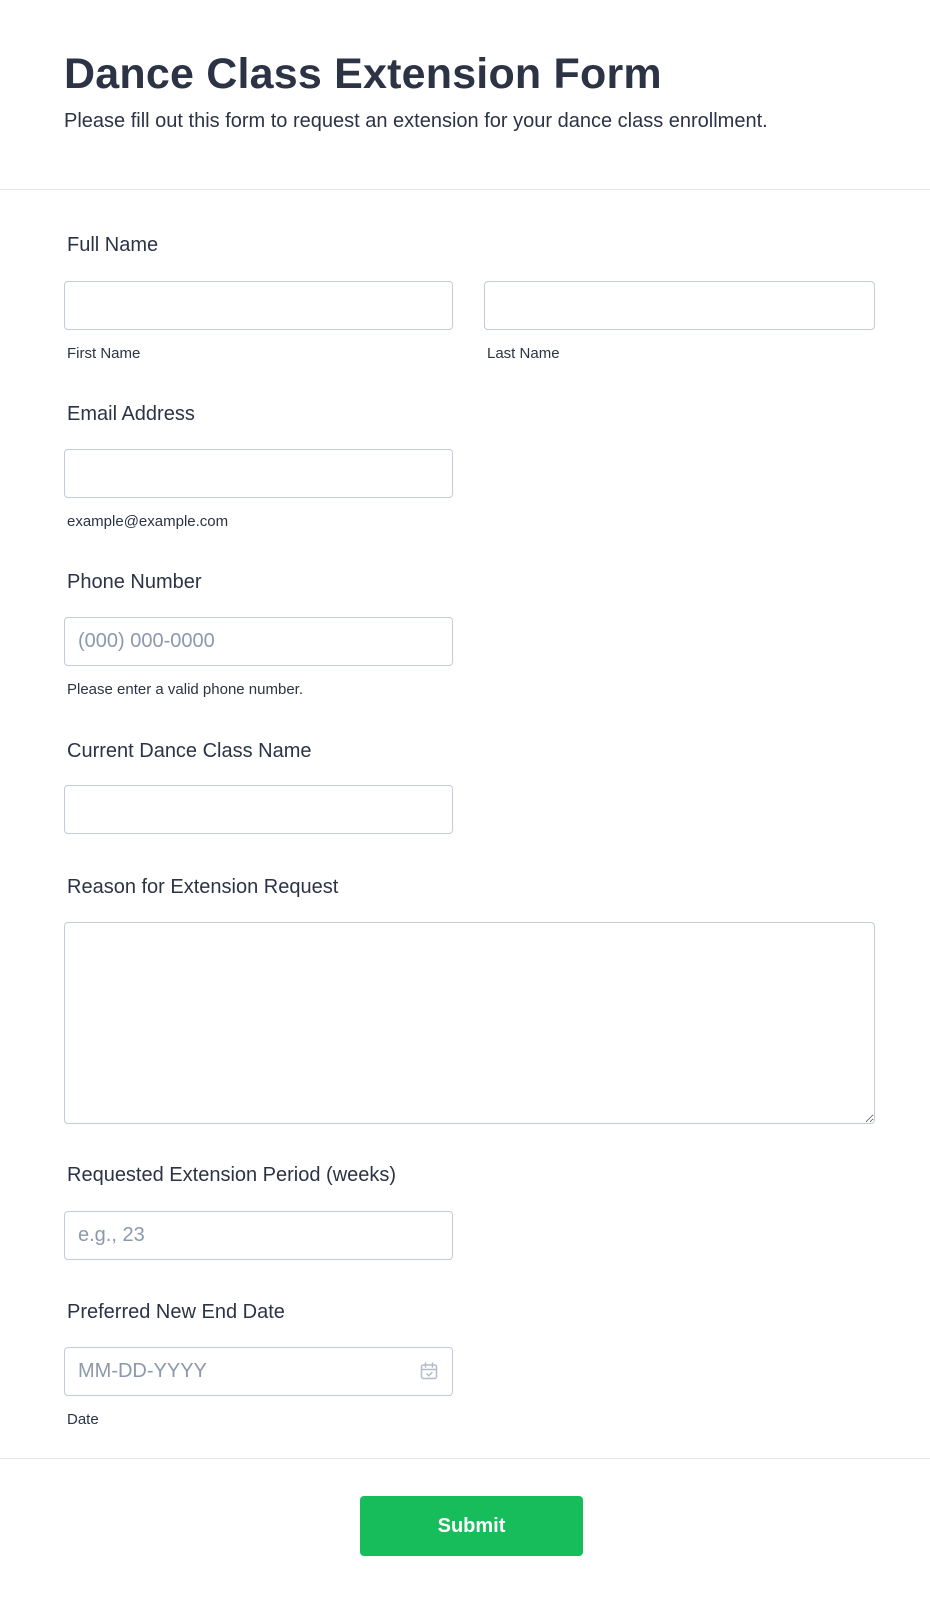 Image resolution: width=930 pixels, height=1604 pixels. Describe the element at coordinates (113, 245) in the screenshot. I see `full-name-label: Full Name` at that location.